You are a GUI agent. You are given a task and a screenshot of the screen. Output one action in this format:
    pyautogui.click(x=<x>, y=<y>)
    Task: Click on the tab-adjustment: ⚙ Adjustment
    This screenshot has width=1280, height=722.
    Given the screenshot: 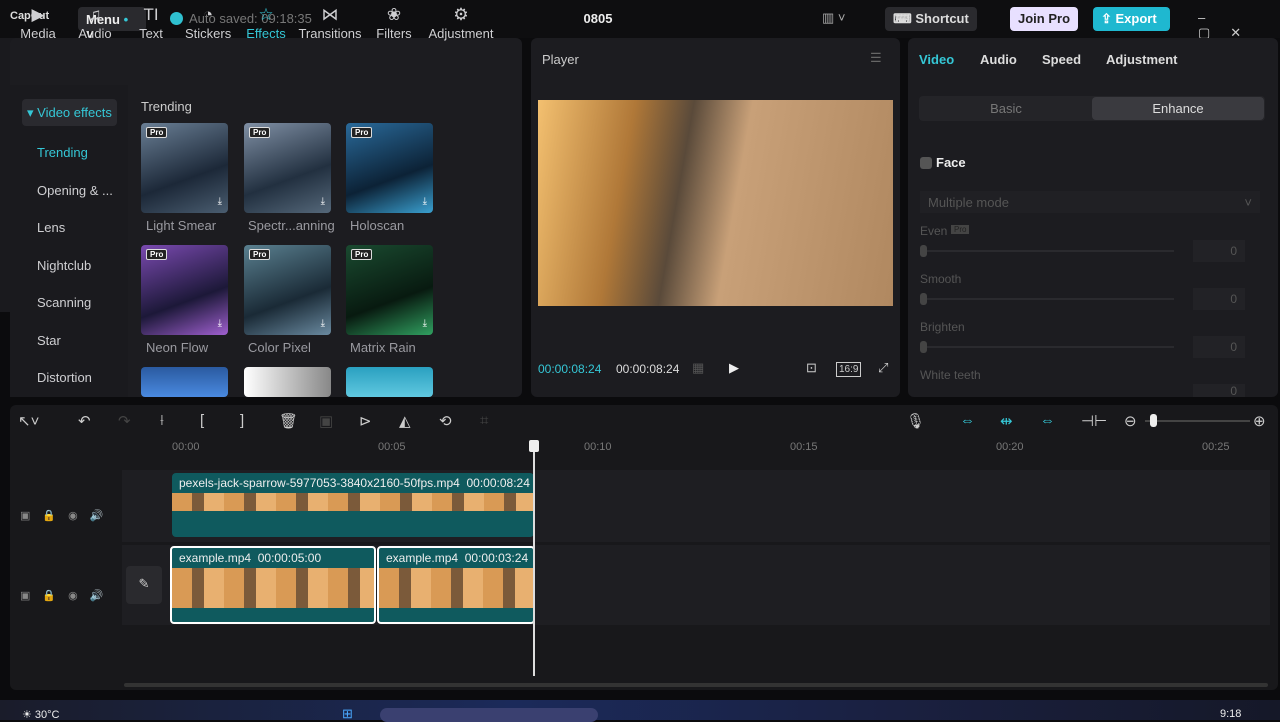 What is the action you would take?
    pyautogui.click(x=461, y=22)
    